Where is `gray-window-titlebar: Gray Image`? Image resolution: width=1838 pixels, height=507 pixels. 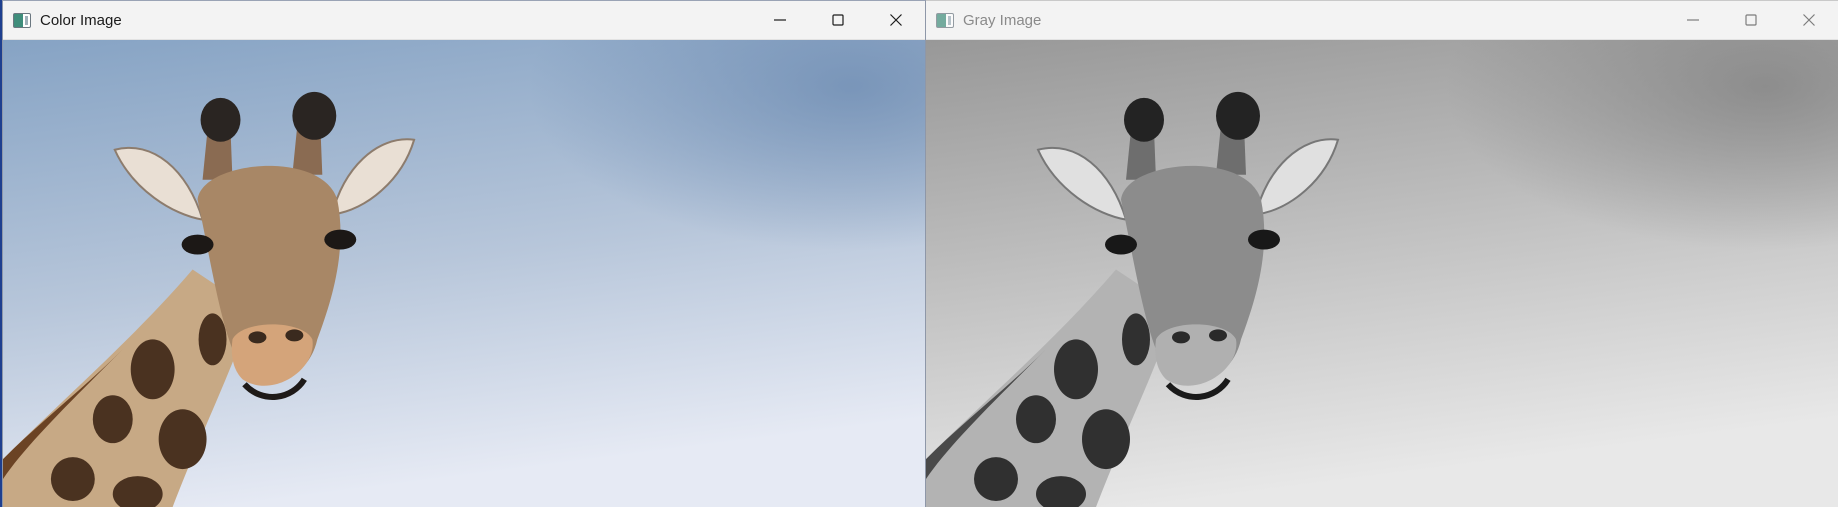
gray-window-titlebar: Gray Image is located at coordinates (1382, 20).